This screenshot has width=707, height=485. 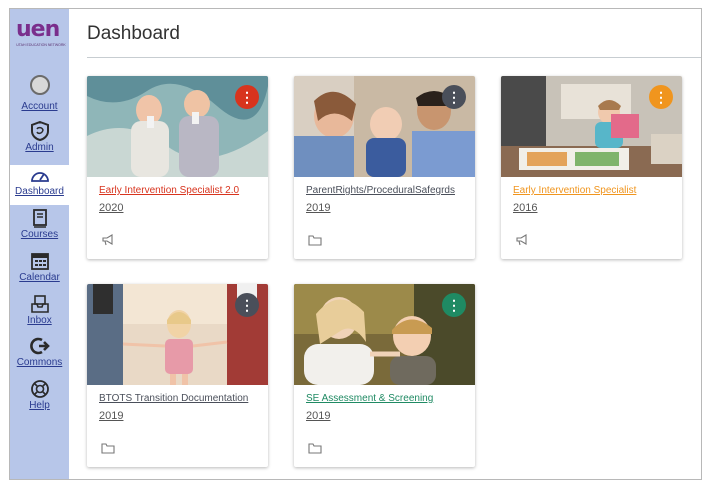 I want to click on logo-text: uen, so click(x=38, y=29).